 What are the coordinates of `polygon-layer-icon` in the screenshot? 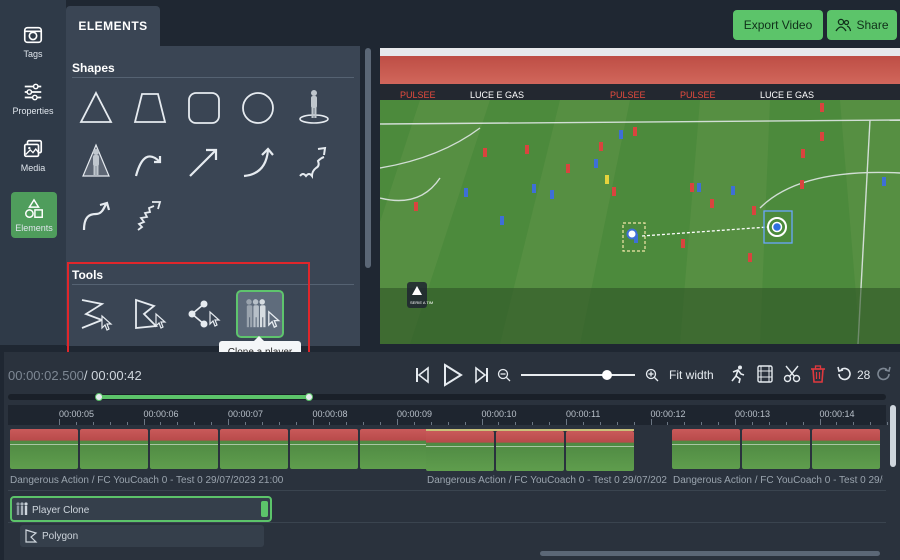 It's located at (31, 536).